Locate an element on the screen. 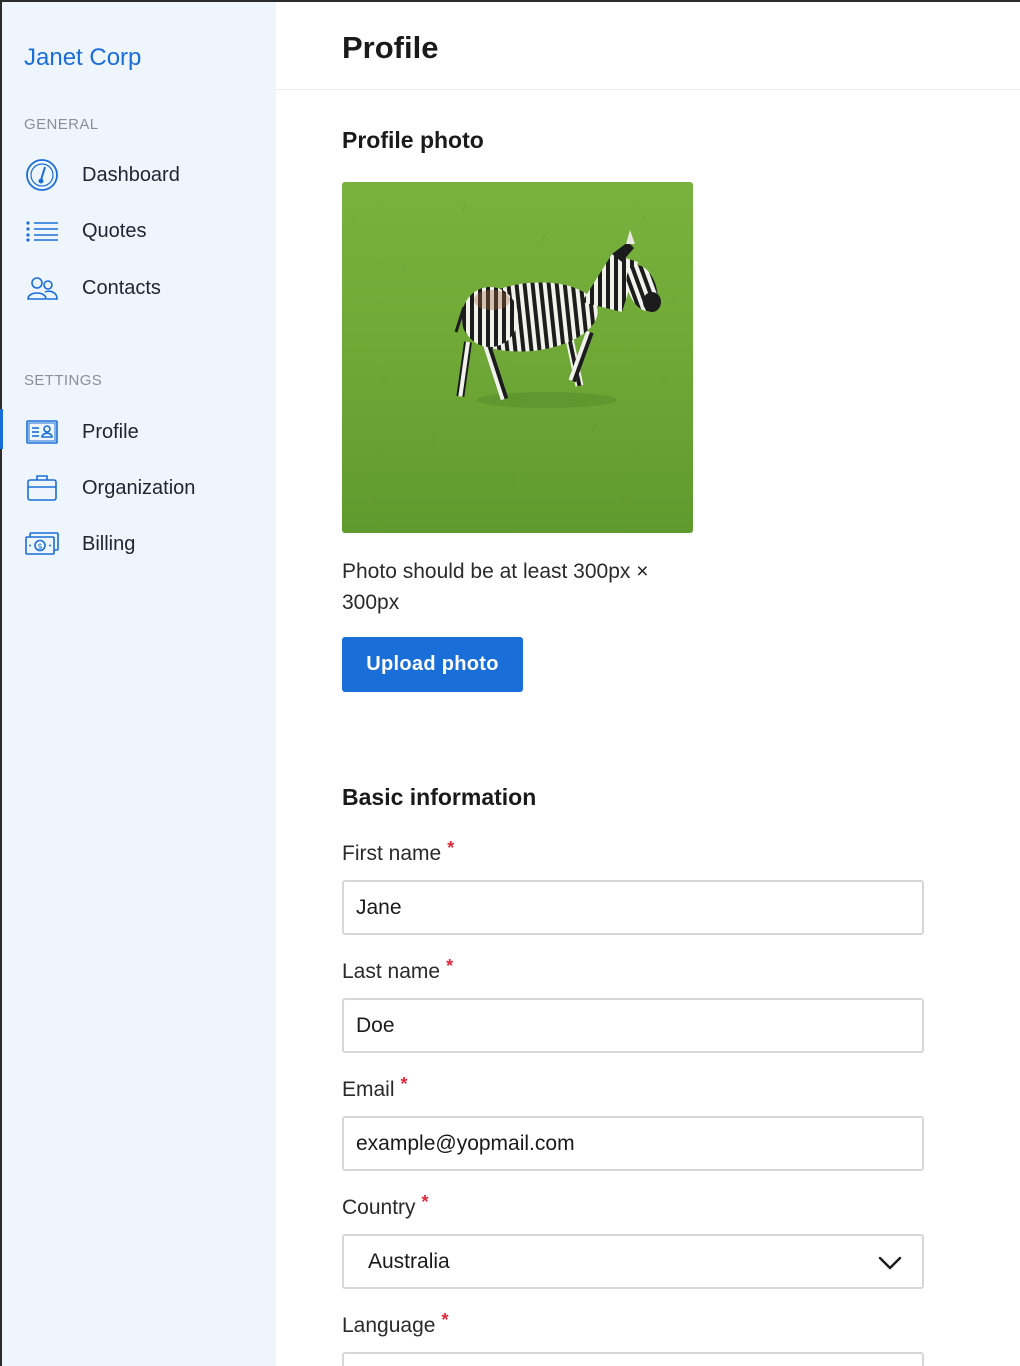 The height and width of the screenshot is (1366, 1020). country-select: Australia is located at coordinates (633, 1261).